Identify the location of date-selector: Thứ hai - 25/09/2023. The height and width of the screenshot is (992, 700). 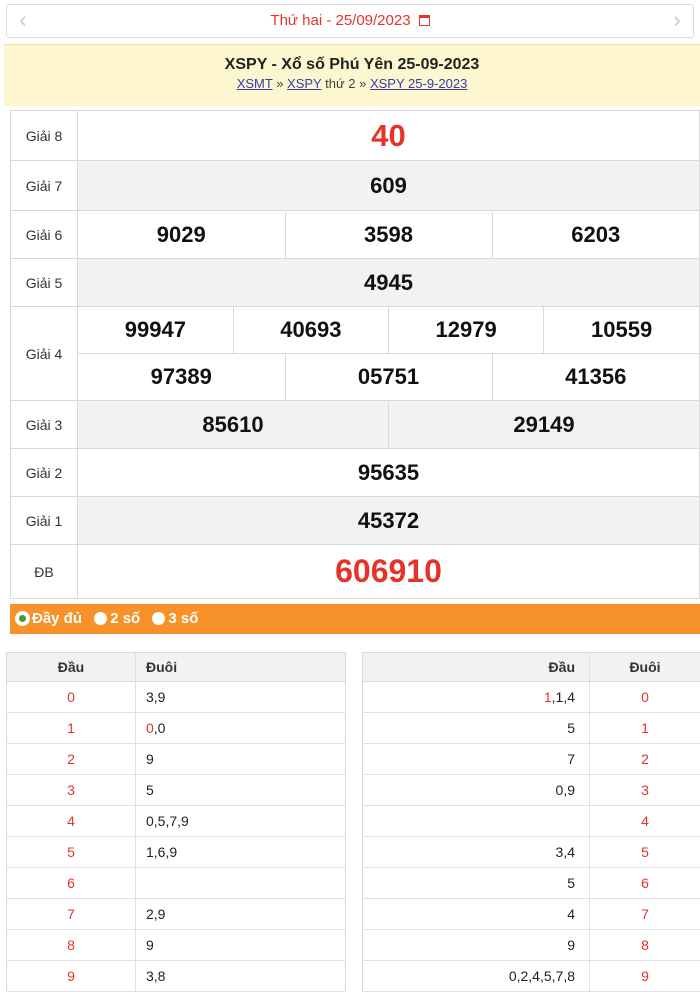
(350, 20).